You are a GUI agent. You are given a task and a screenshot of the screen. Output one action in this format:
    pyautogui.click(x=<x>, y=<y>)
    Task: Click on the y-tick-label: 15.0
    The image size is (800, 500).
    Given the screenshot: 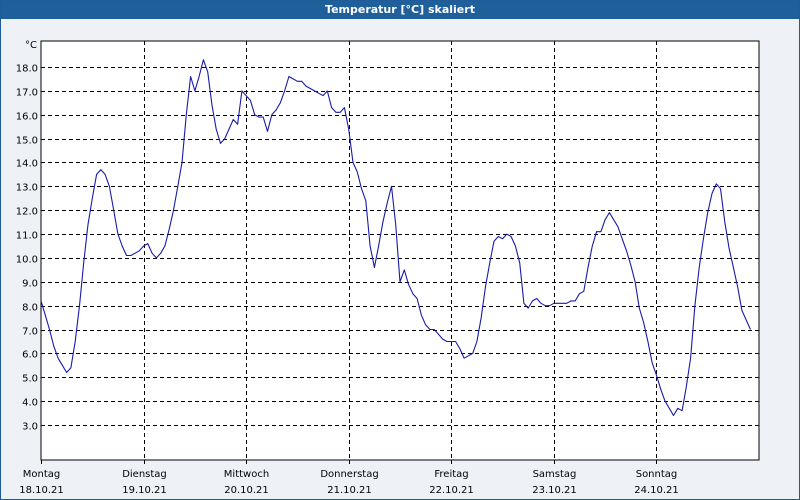 What is the action you would take?
    pyautogui.click(x=27, y=141)
    